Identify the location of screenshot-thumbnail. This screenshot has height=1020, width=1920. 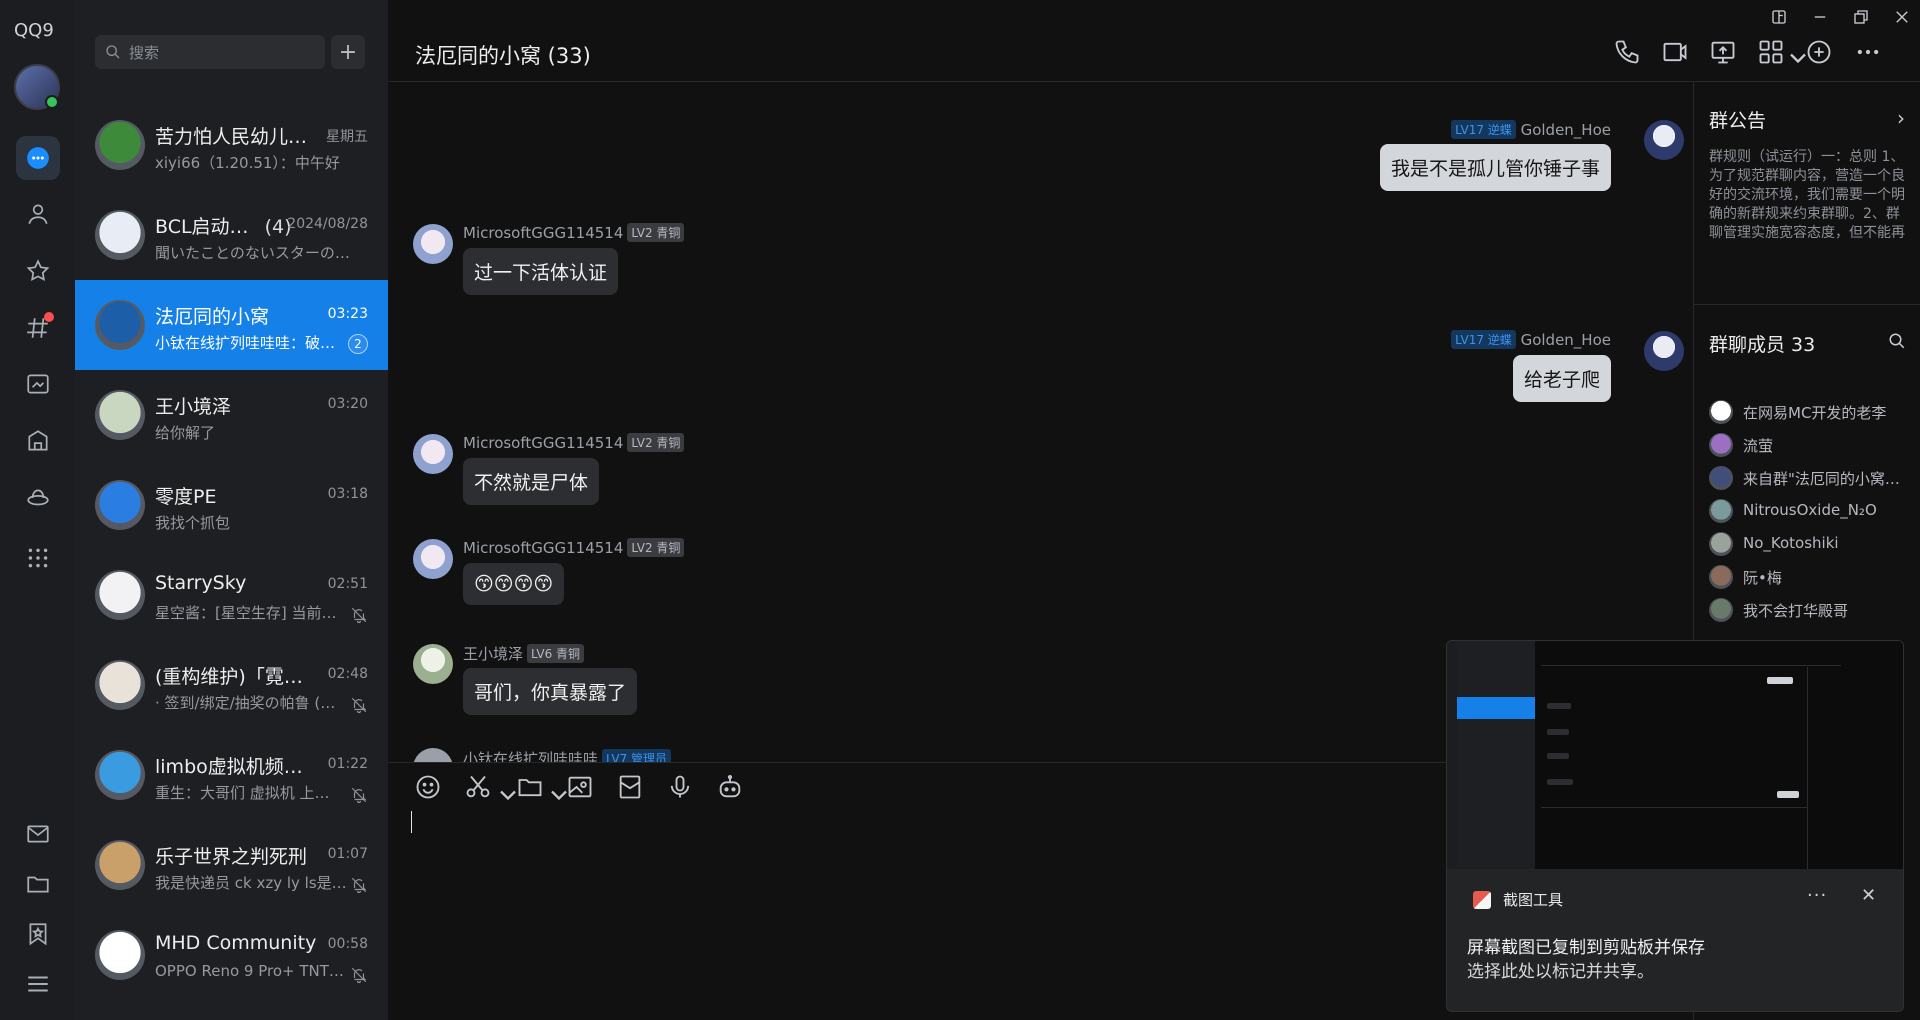
(1675, 755).